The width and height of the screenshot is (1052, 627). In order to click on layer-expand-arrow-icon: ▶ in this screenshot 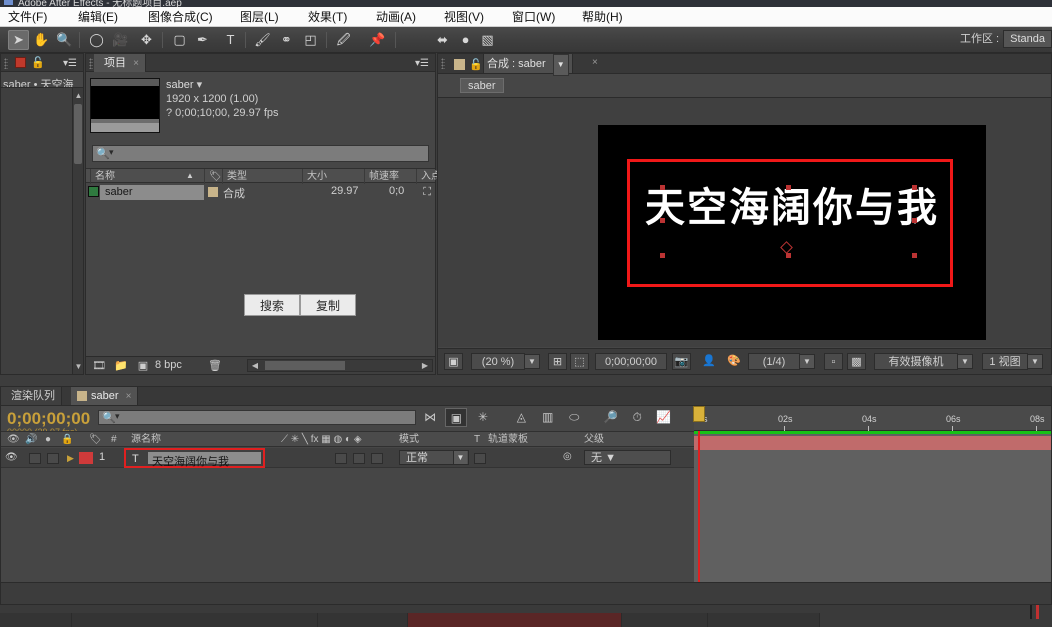, I will do `click(70, 458)`.